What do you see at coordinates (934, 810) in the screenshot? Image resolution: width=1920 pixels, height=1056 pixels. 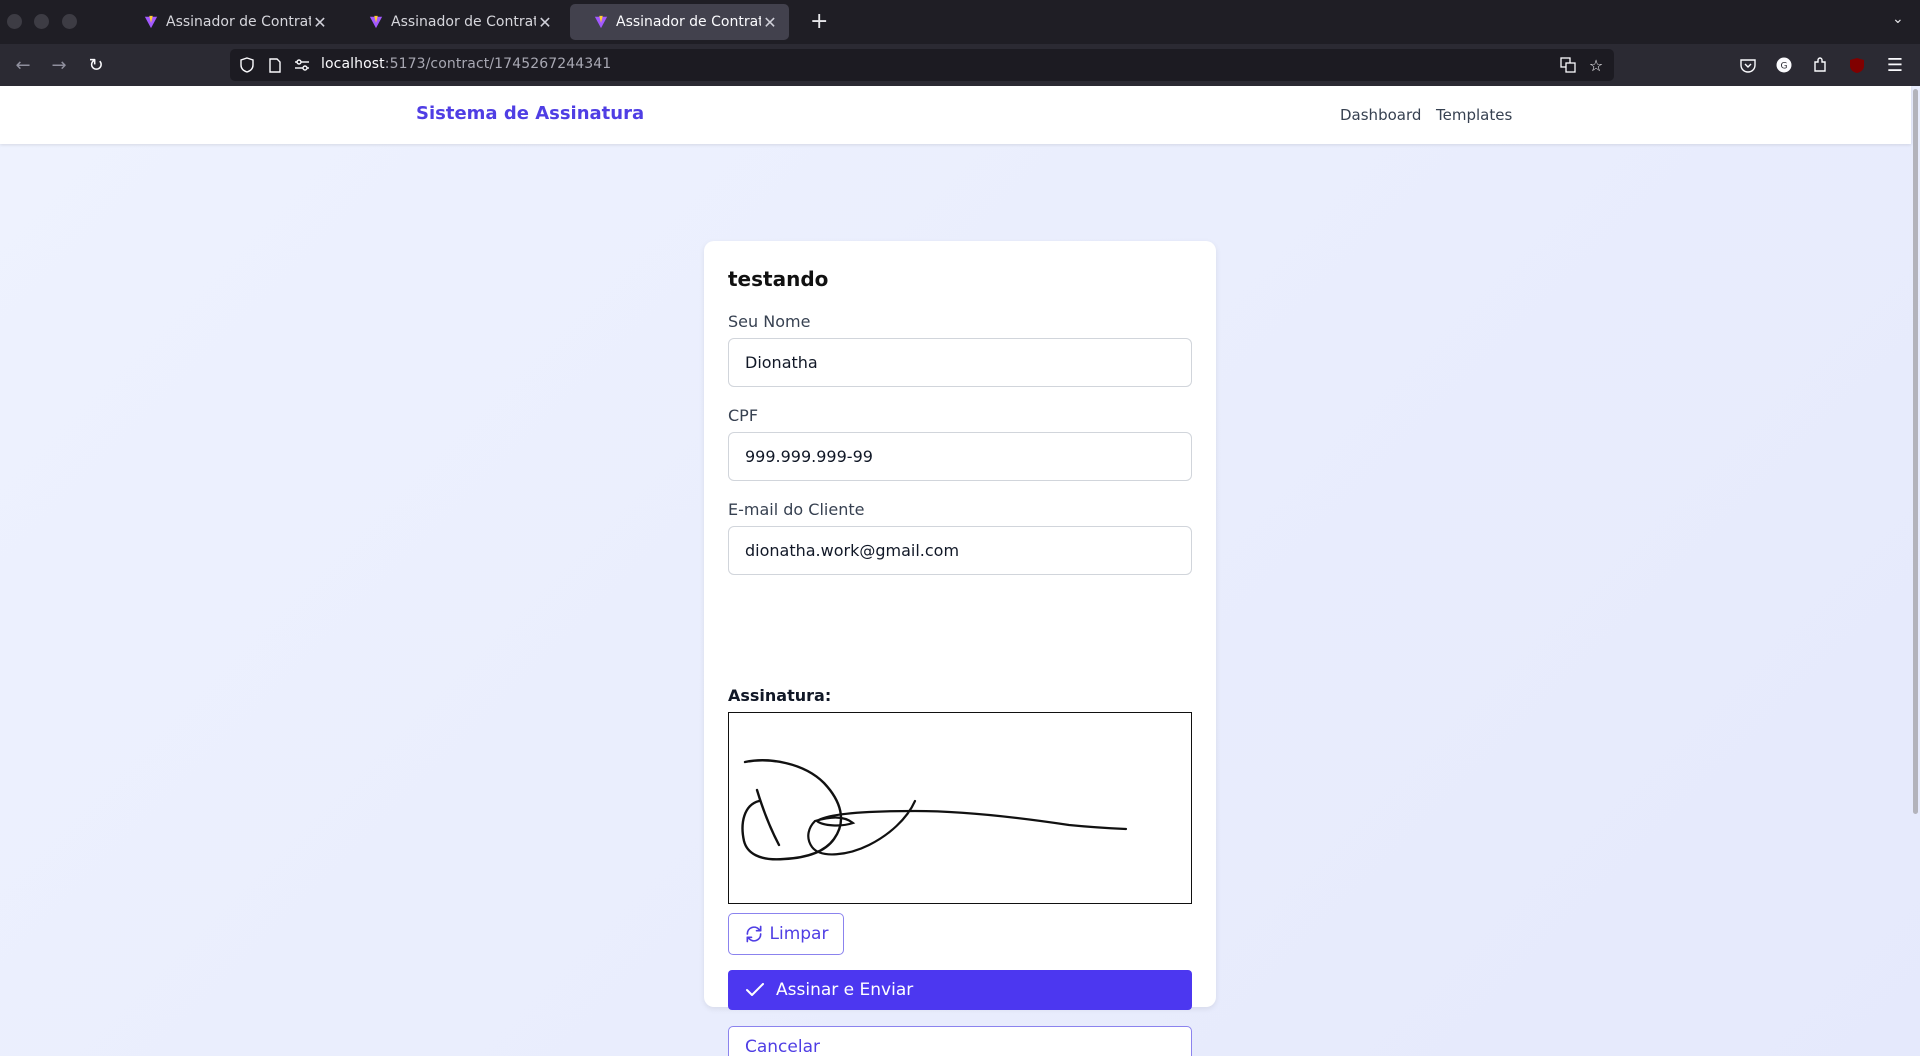 I see `signature-stroke` at bounding box center [934, 810].